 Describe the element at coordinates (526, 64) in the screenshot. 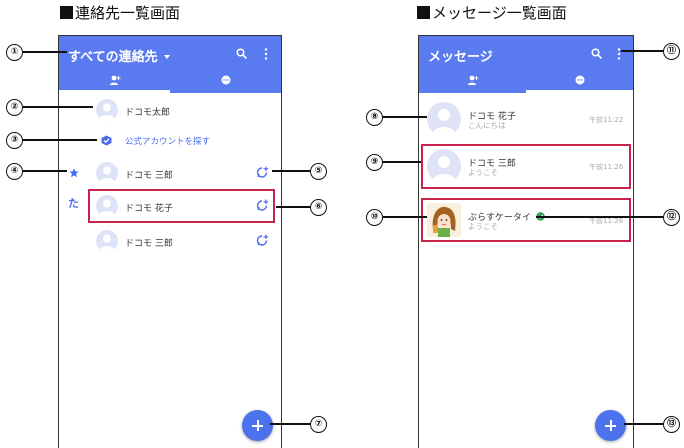

I see `messages-appbar: メッセージ` at that location.